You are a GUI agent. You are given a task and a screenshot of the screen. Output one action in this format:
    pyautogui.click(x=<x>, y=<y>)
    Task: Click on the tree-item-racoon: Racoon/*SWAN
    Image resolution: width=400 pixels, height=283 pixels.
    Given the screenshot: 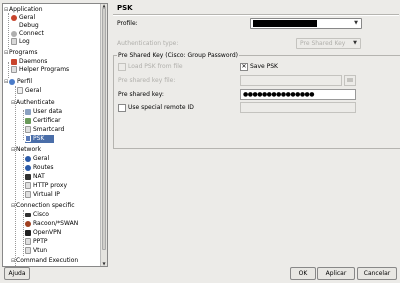 What is the action you would take?
    pyautogui.click(x=51, y=224)
    